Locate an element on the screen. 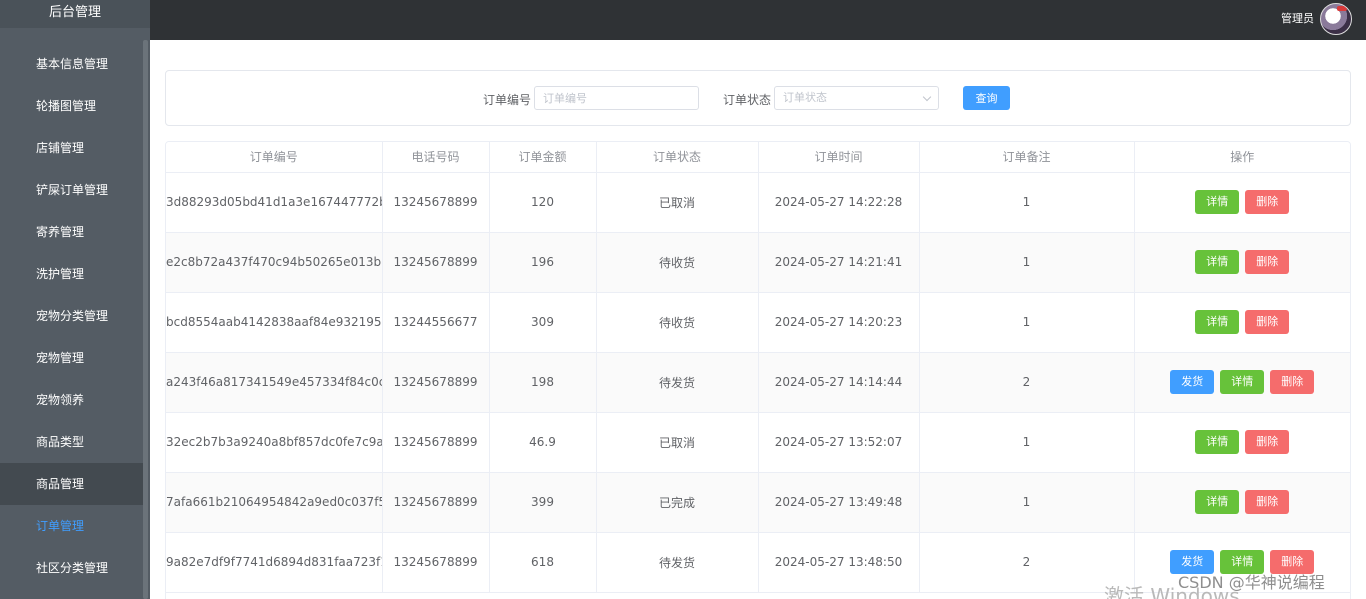 The height and width of the screenshot is (599, 1366). cell-order-no: 3d88293d05bd41d1a3e167447772bfc6 is located at coordinates (274, 202).